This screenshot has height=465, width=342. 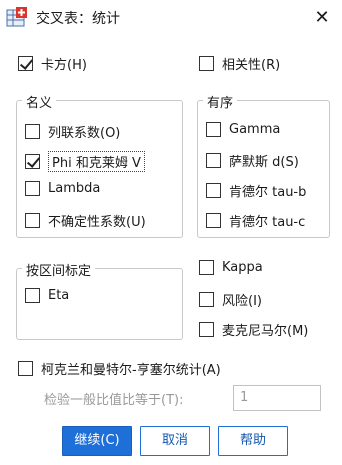 I want to click on kendall-tau-b-label: 肯德尔 tau-b, so click(x=268, y=192).